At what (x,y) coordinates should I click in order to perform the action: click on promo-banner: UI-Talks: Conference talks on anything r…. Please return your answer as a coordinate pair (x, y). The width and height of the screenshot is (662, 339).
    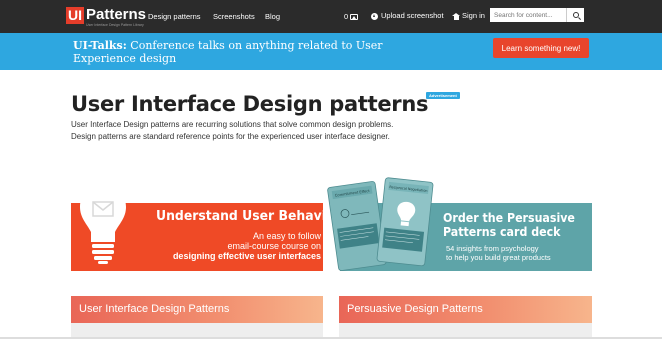
    Looking at the image, I should click on (331, 51).